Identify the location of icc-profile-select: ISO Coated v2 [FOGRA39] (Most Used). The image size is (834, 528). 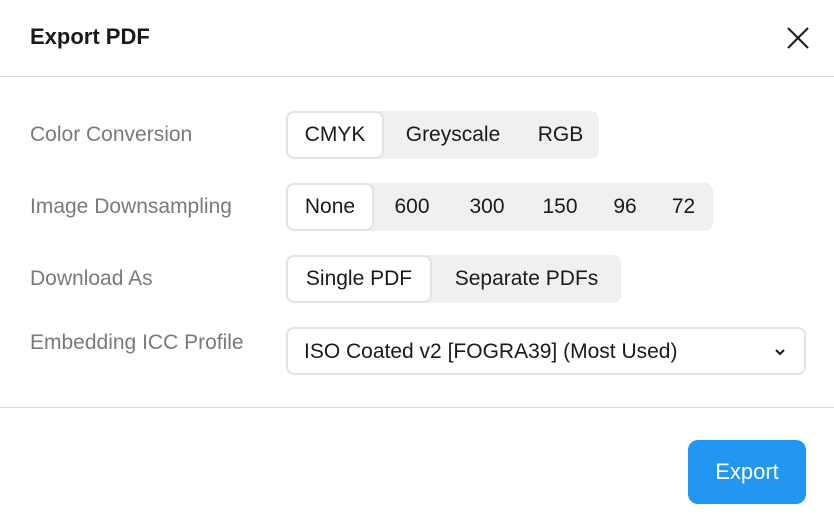
(546, 351).